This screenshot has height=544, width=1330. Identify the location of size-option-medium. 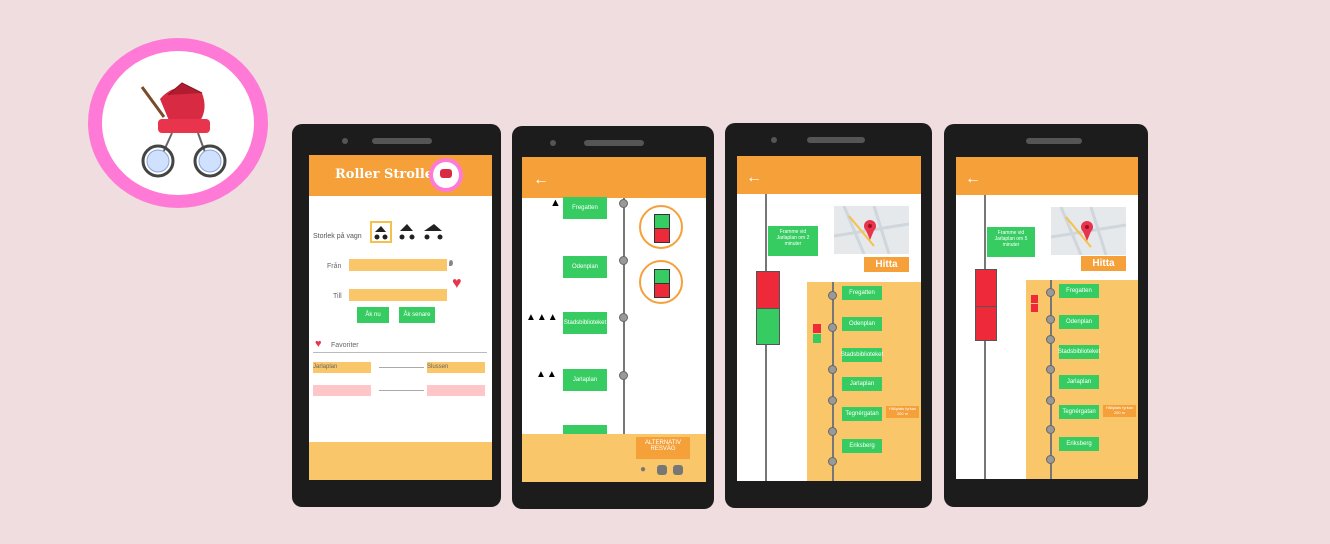
(408, 232).